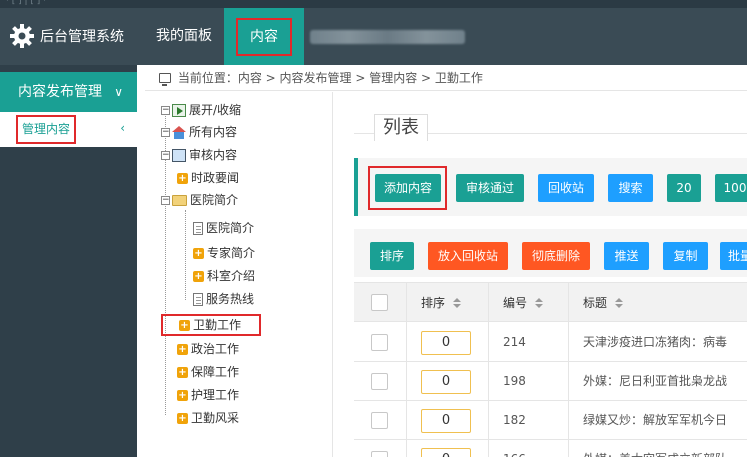 The height and width of the screenshot is (457, 747). Describe the element at coordinates (215, 395) in the screenshot. I see `tree-item-label: 护理工作` at that location.